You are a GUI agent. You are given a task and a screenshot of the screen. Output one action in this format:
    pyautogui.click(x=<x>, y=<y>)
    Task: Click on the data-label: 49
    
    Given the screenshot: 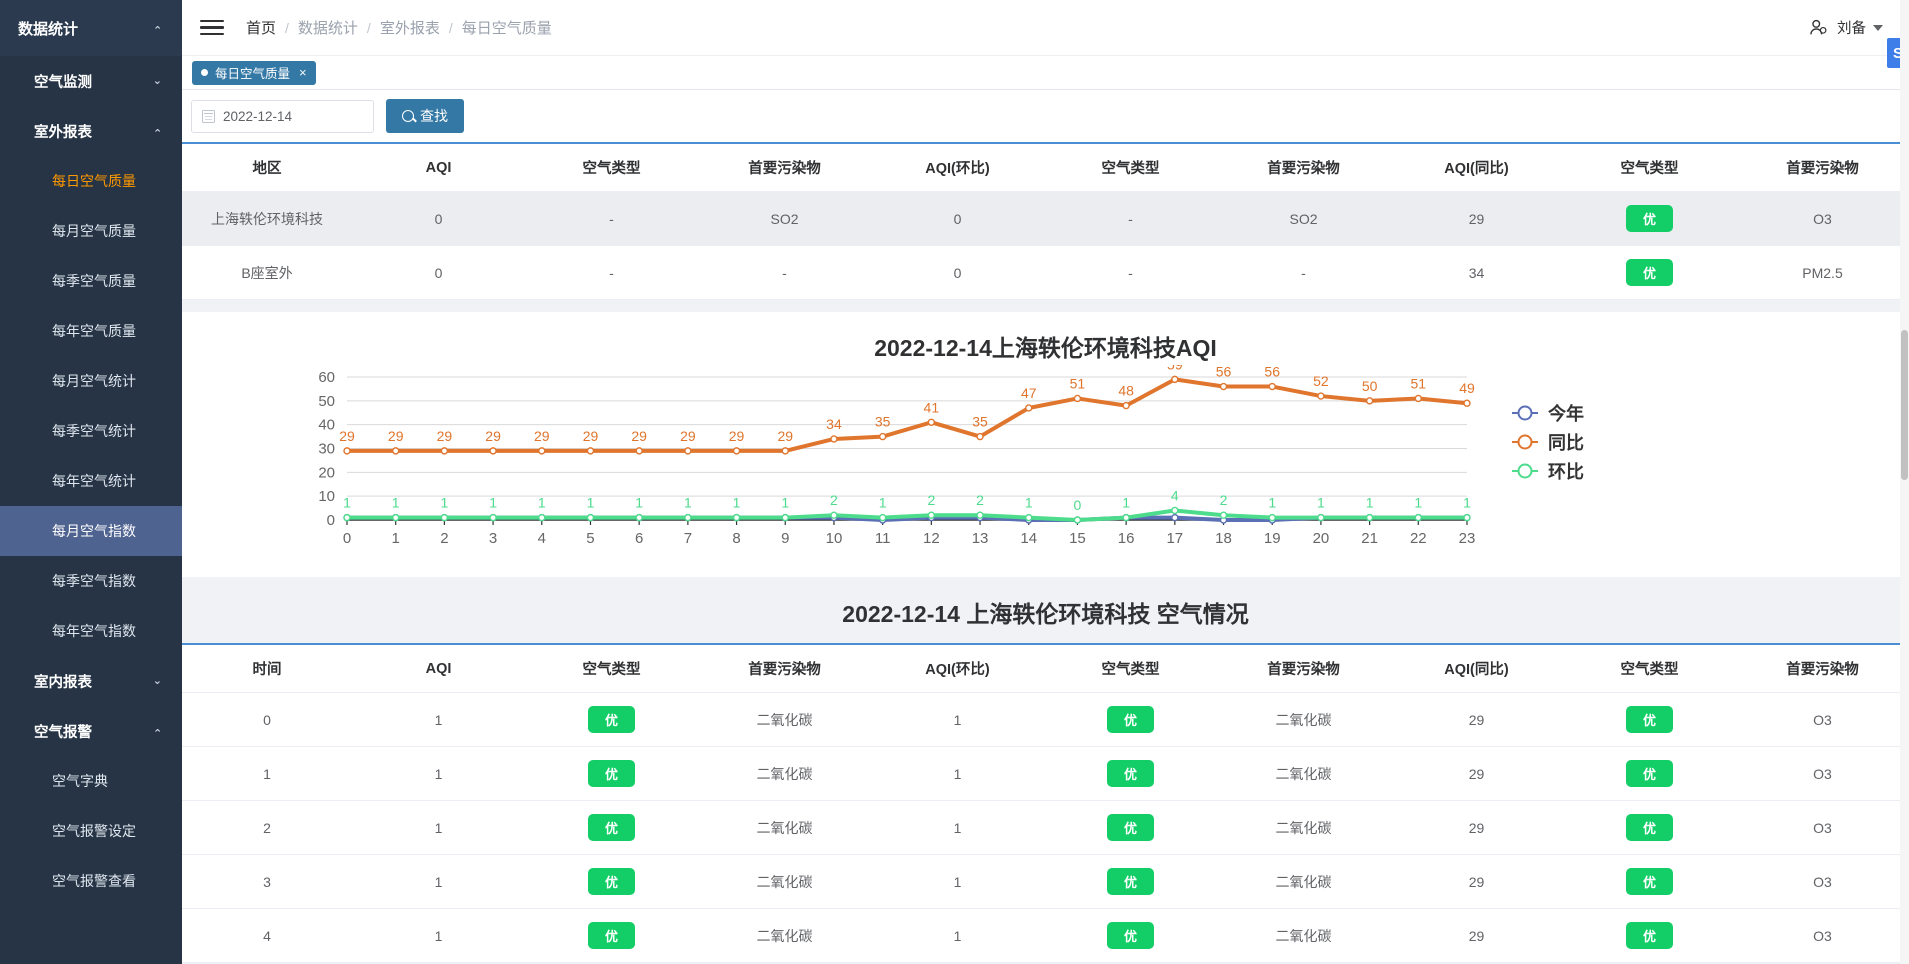 What is the action you would take?
    pyautogui.click(x=1467, y=388)
    